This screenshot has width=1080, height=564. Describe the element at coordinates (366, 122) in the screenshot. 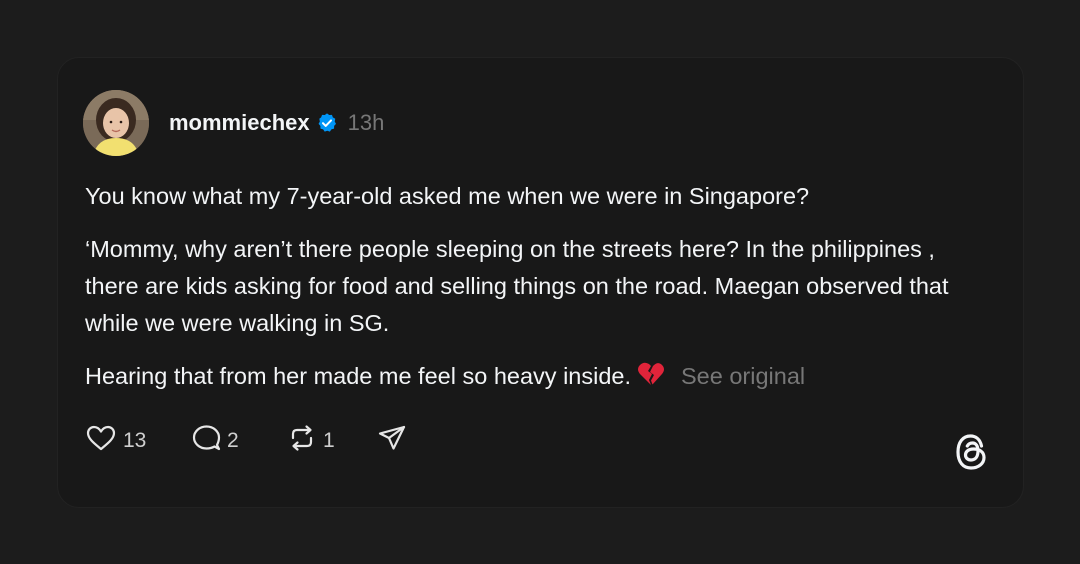

I see `post-time: 13h` at that location.